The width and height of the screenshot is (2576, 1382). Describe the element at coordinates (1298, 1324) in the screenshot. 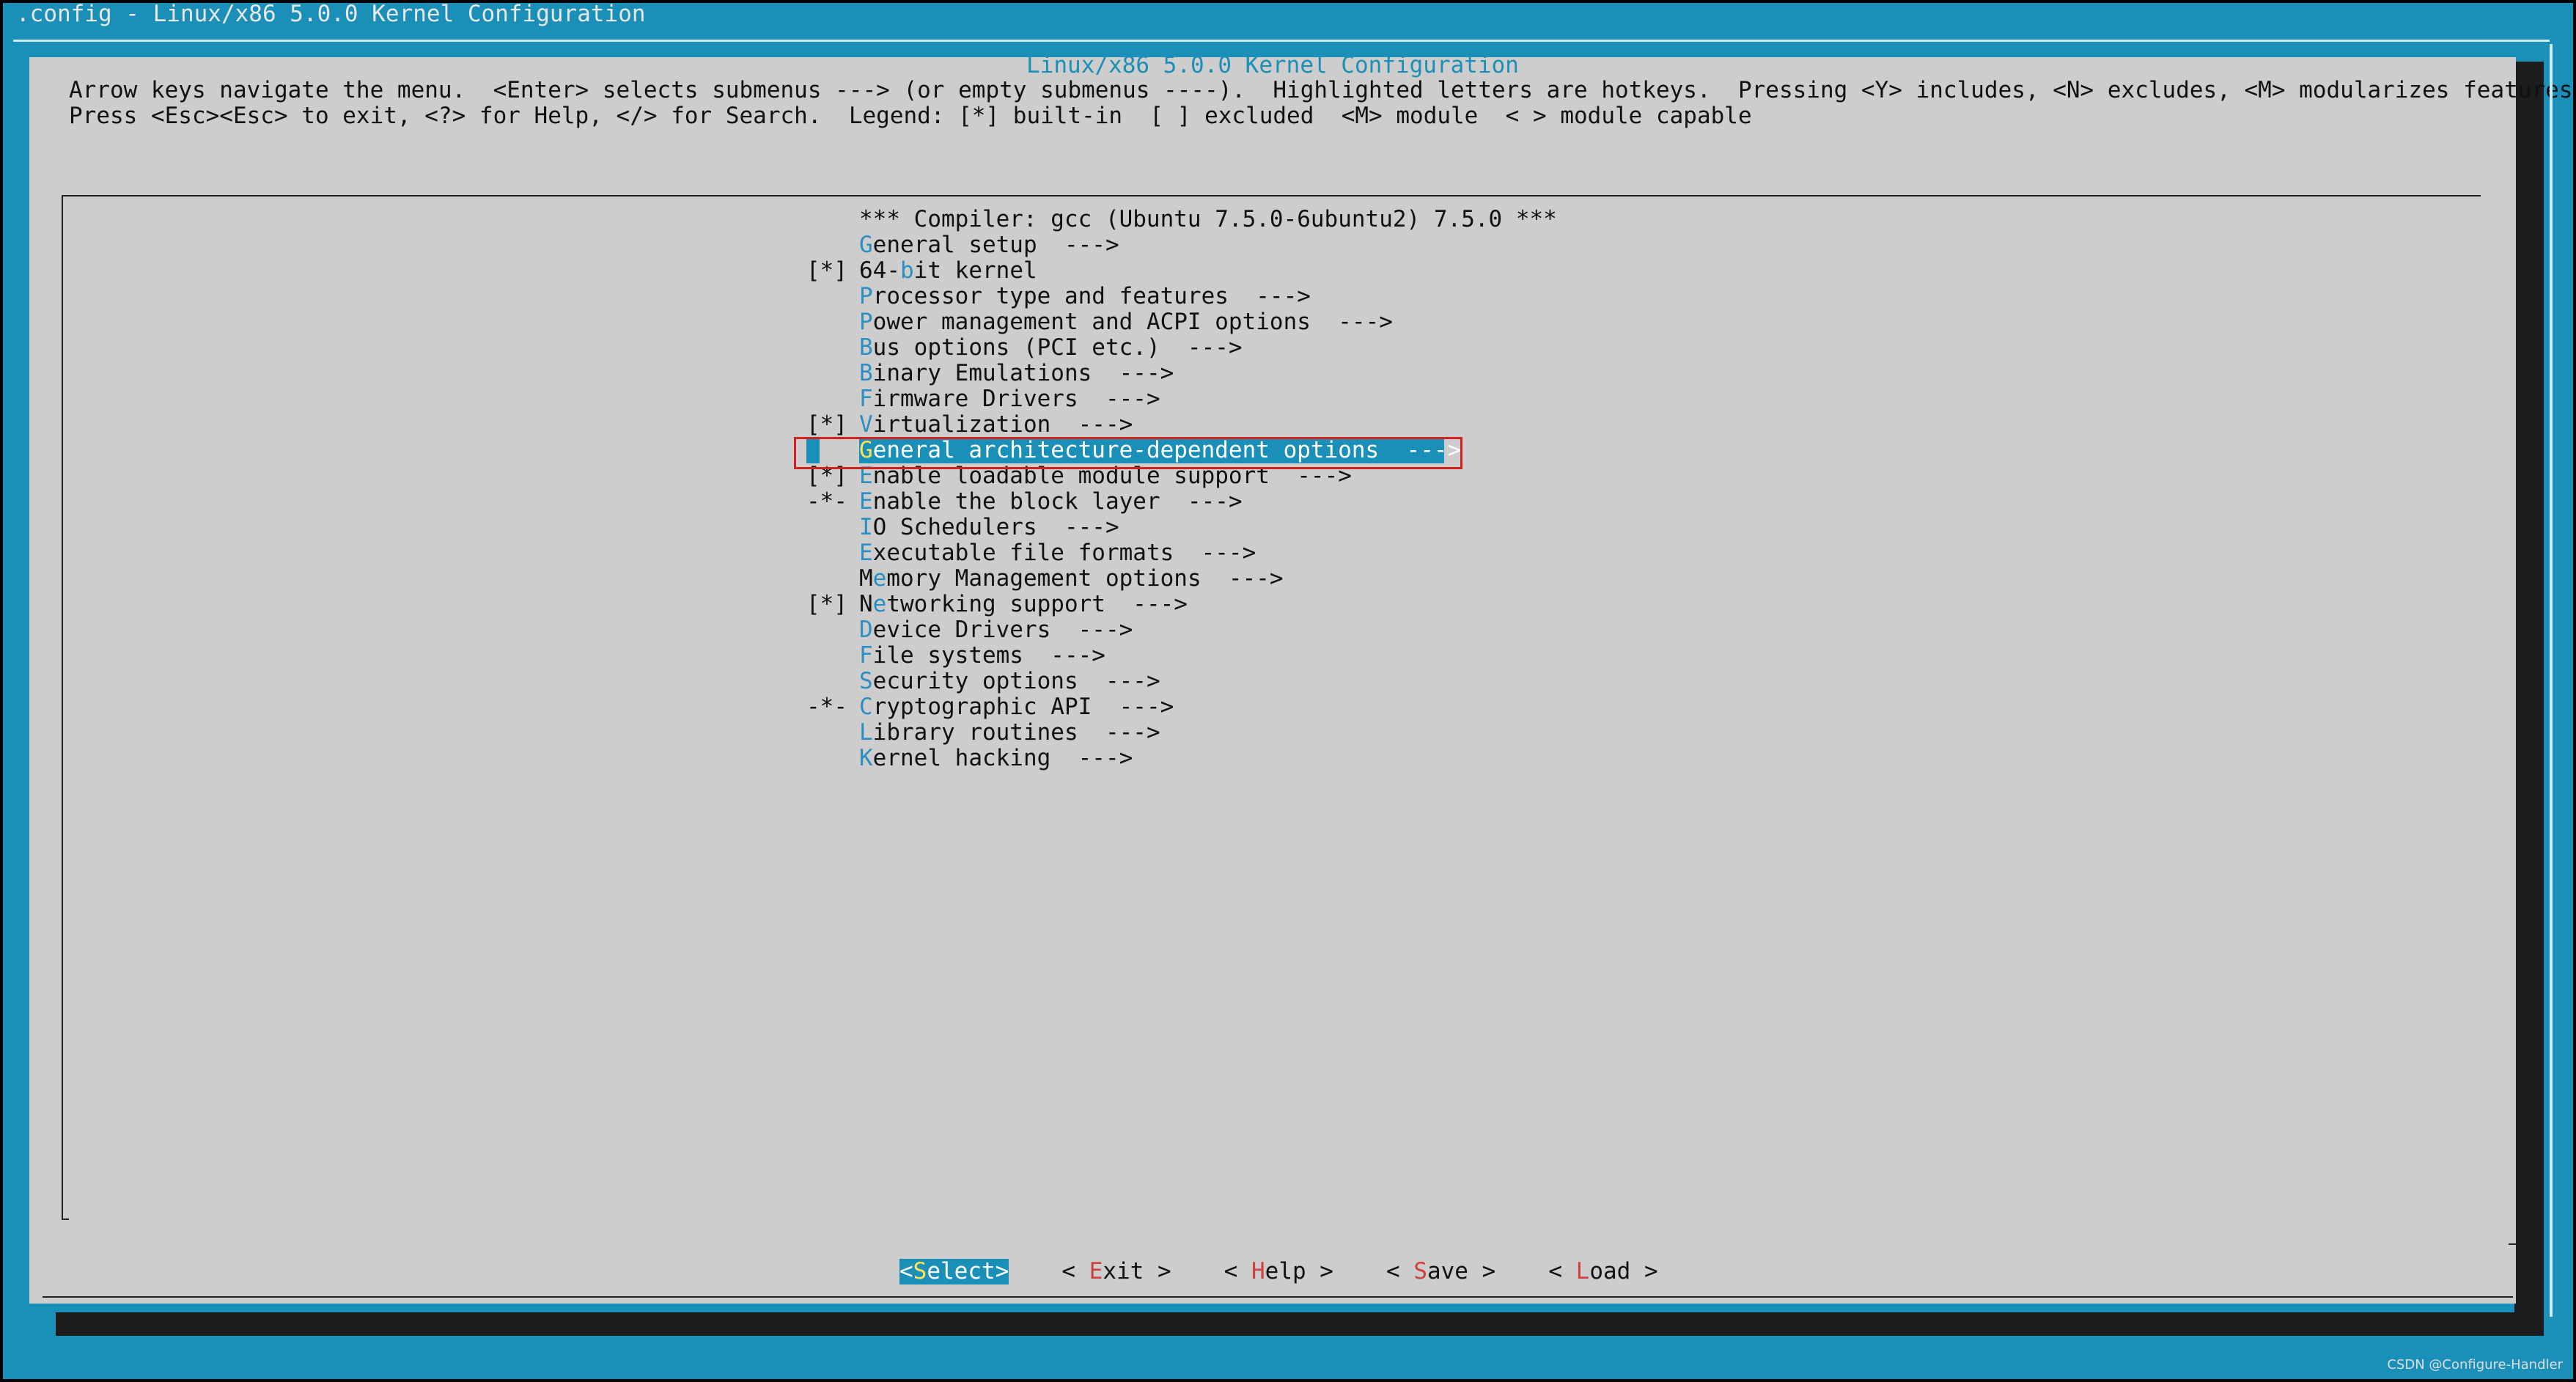

I see `dialog-shadow-bottom` at that location.